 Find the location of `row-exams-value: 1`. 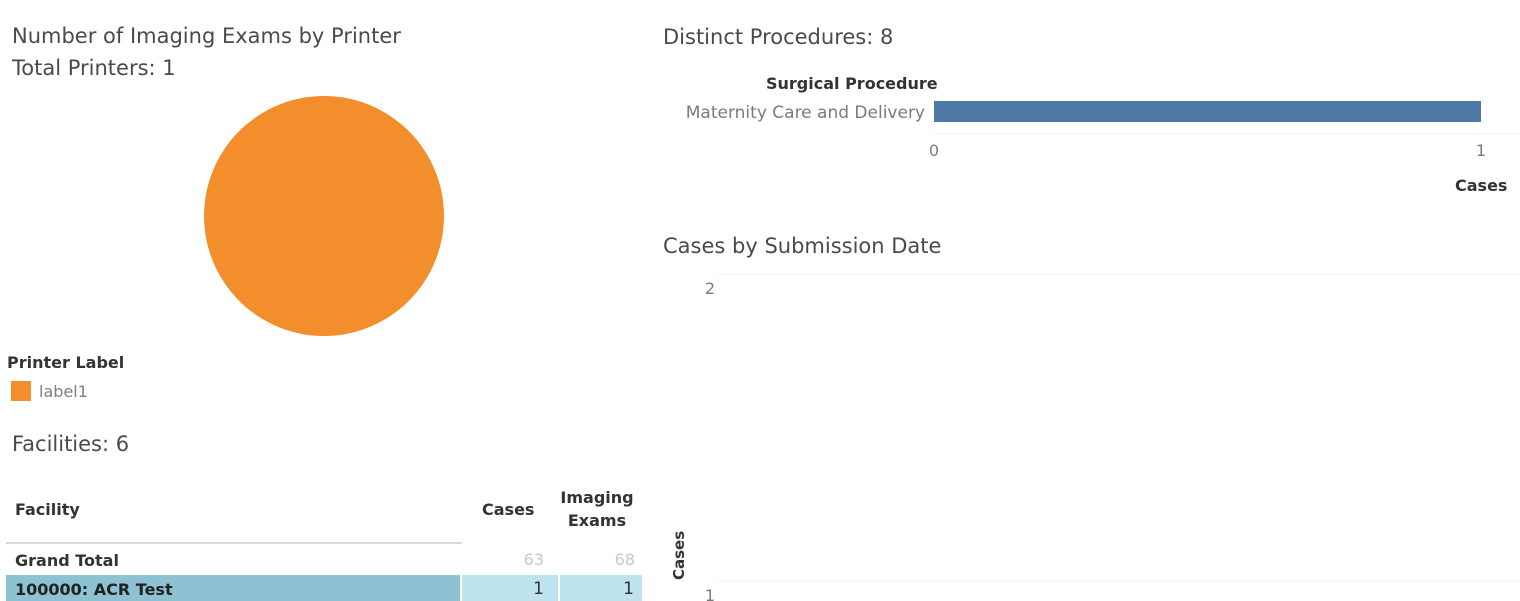

row-exams-value: 1 is located at coordinates (628, 589).